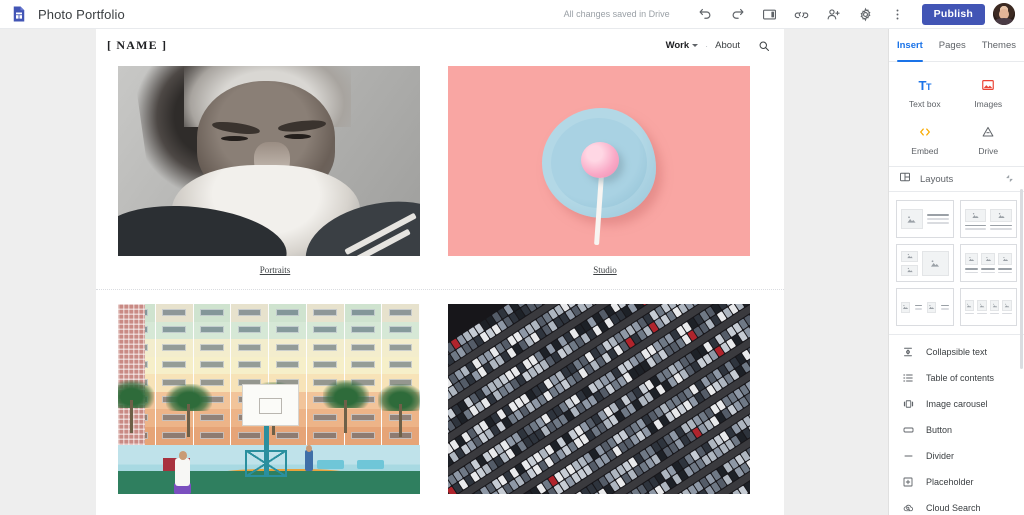  I want to click on photo-basketball-court, so click(269, 399).